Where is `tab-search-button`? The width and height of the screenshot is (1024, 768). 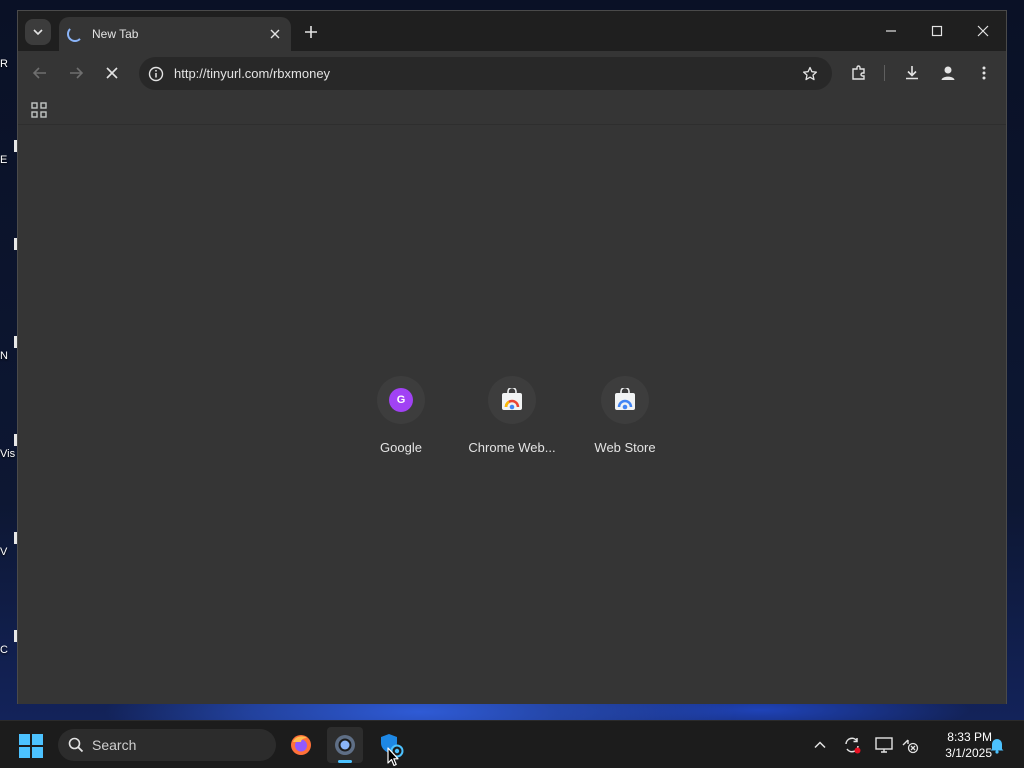 tab-search-button is located at coordinates (38, 32).